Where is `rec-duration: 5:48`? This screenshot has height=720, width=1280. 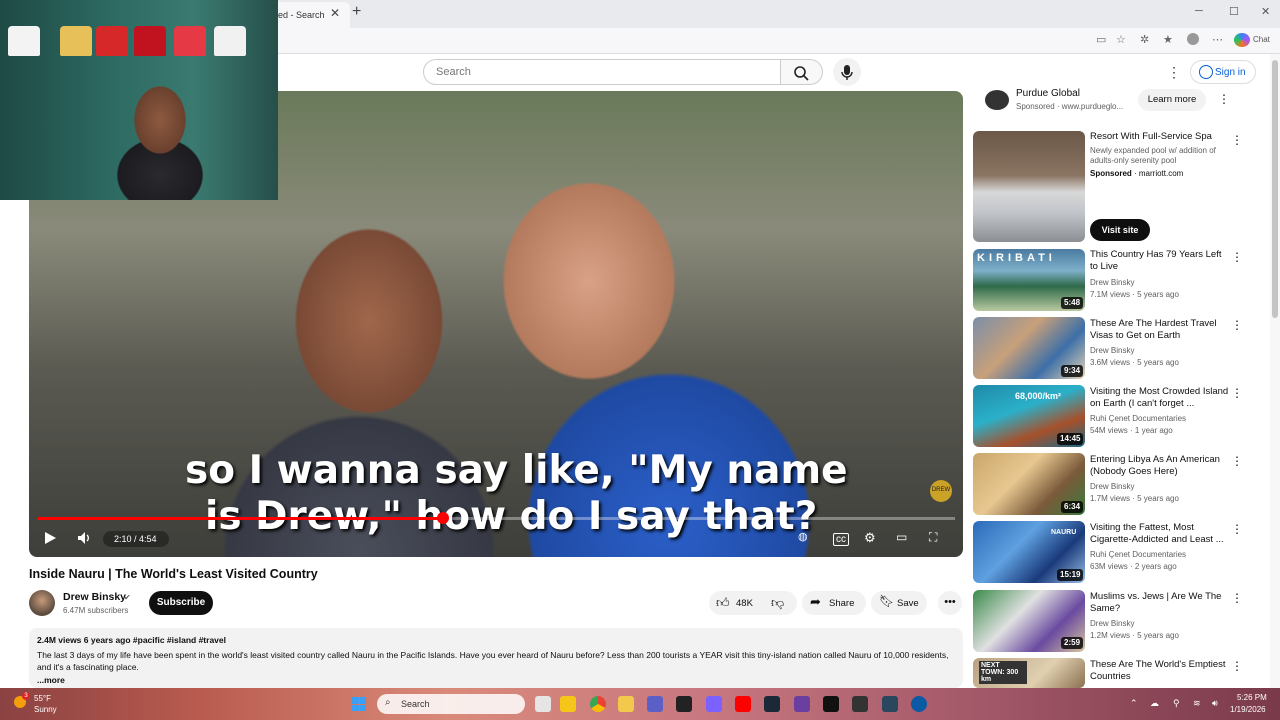
rec-duration: 5:48 is located at coordinates (1072, 303).